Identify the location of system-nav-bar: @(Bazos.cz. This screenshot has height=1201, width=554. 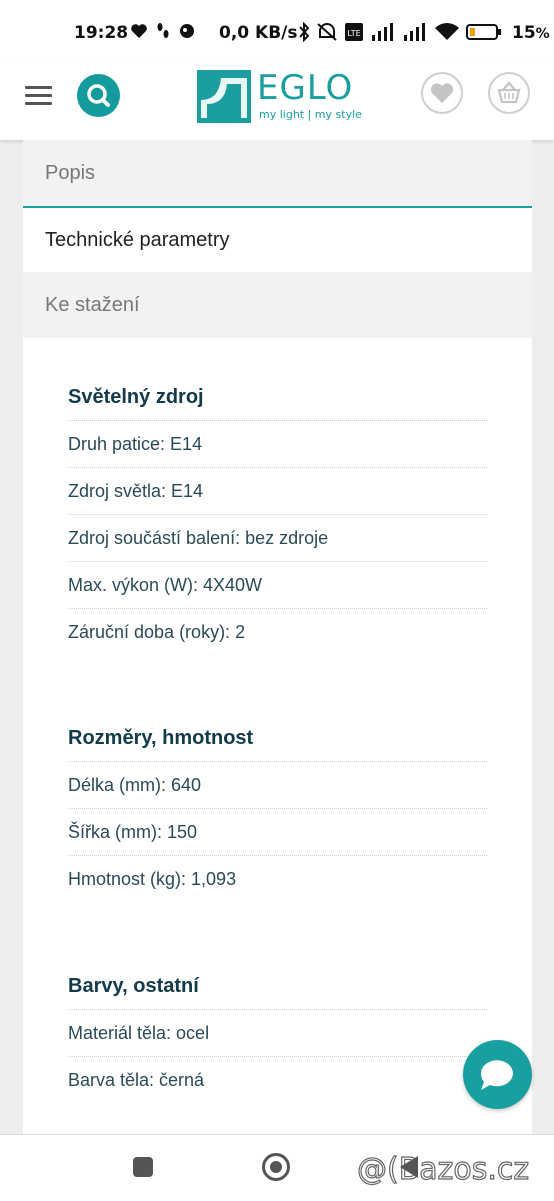
(277, 1167).